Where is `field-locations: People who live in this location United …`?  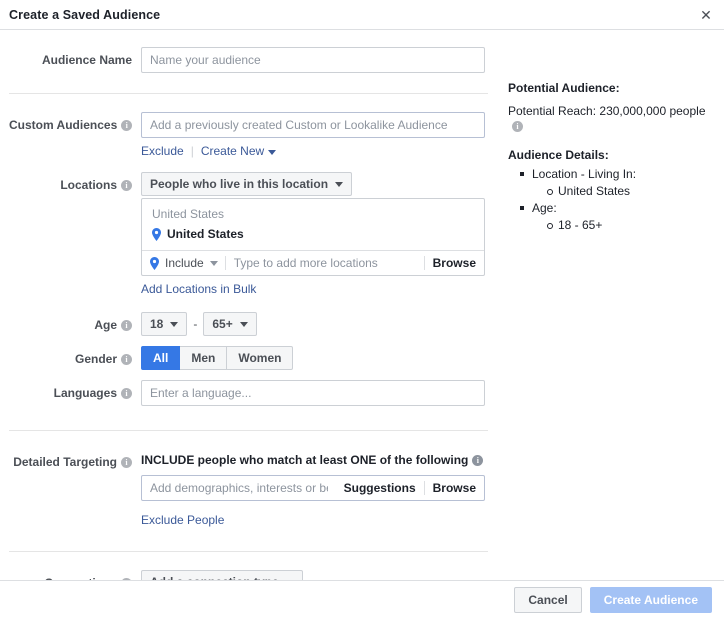
field-locations: People who live in this location United … is located at coordinates (314, 234).